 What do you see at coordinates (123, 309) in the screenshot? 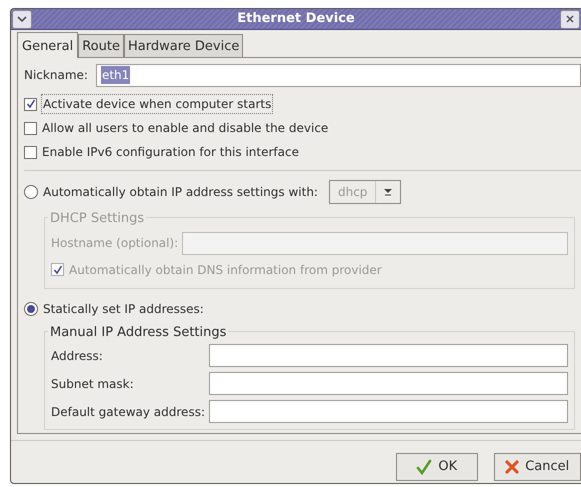
I see `radio-label: Statically set IP addresses:` at bounding box center [123, 309].